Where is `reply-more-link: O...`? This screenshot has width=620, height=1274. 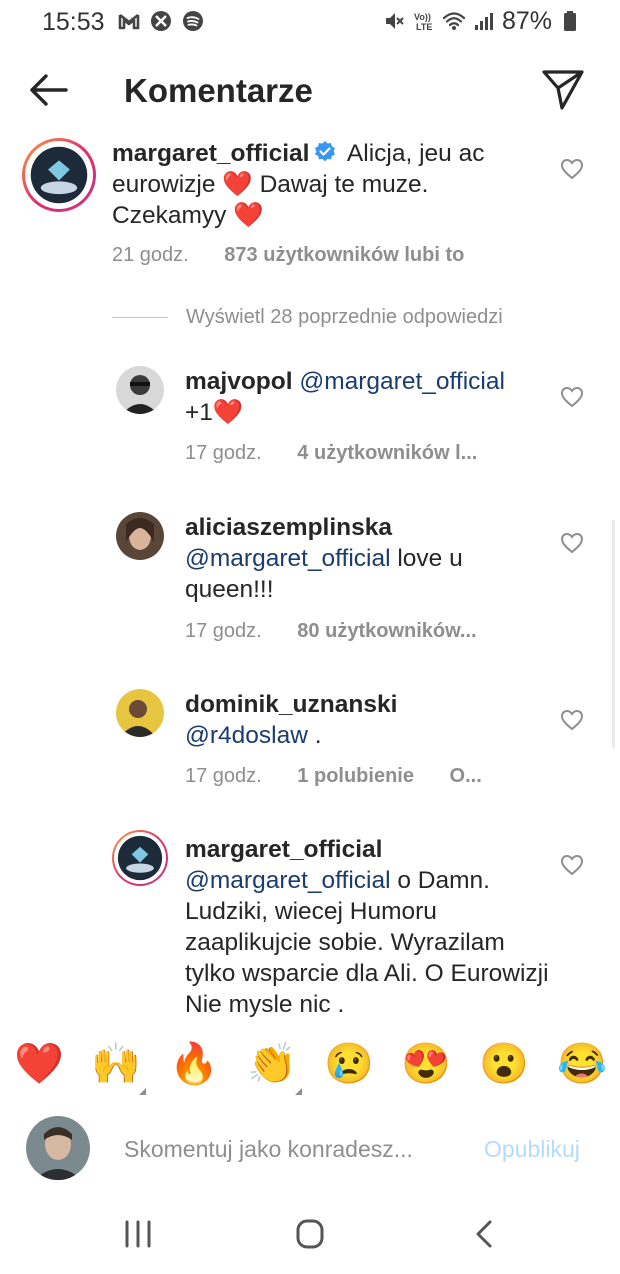 reply-more-link: O... is located at coordinates (466, 776).